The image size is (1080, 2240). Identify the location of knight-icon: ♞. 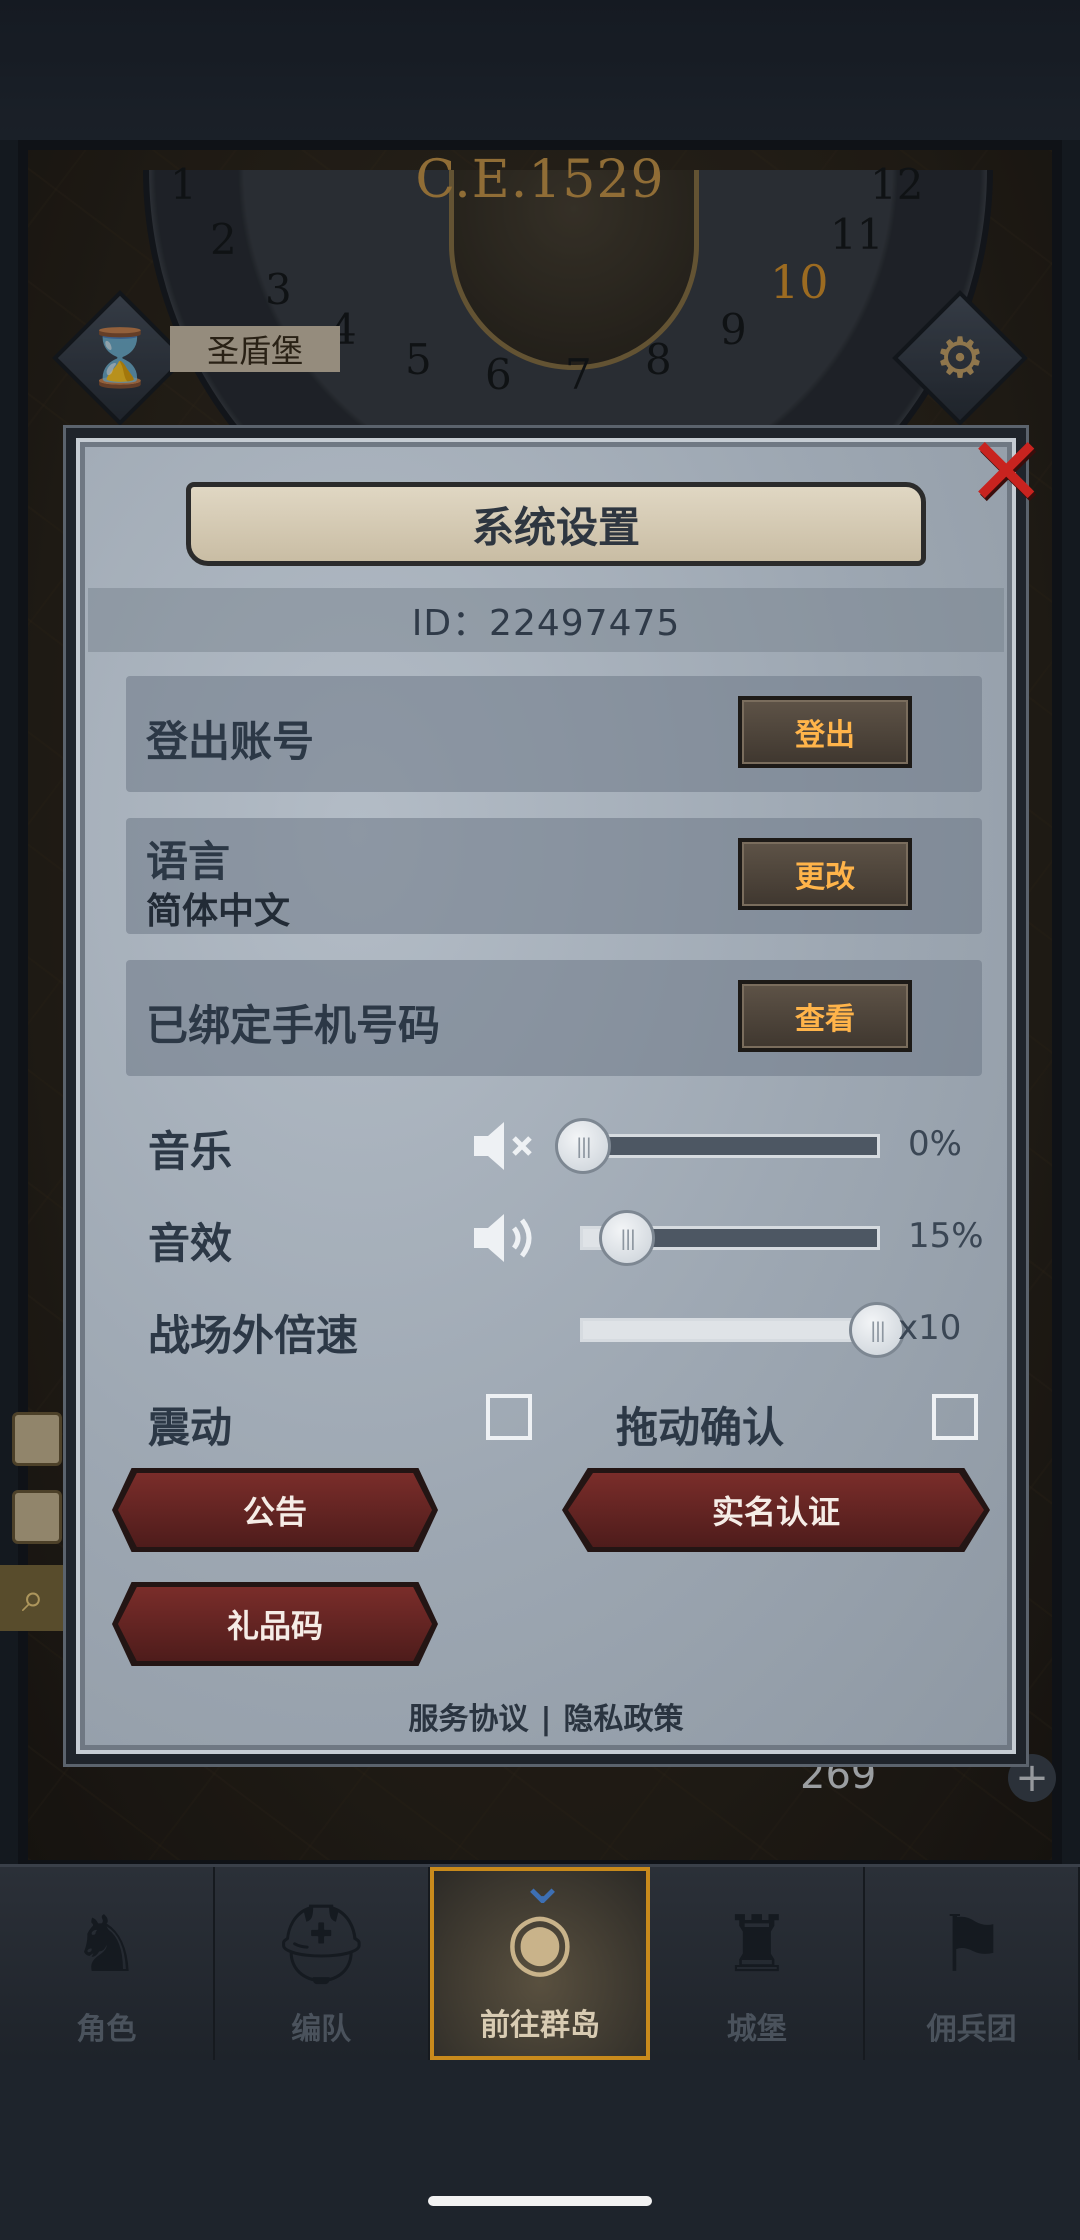
(106, 1945).